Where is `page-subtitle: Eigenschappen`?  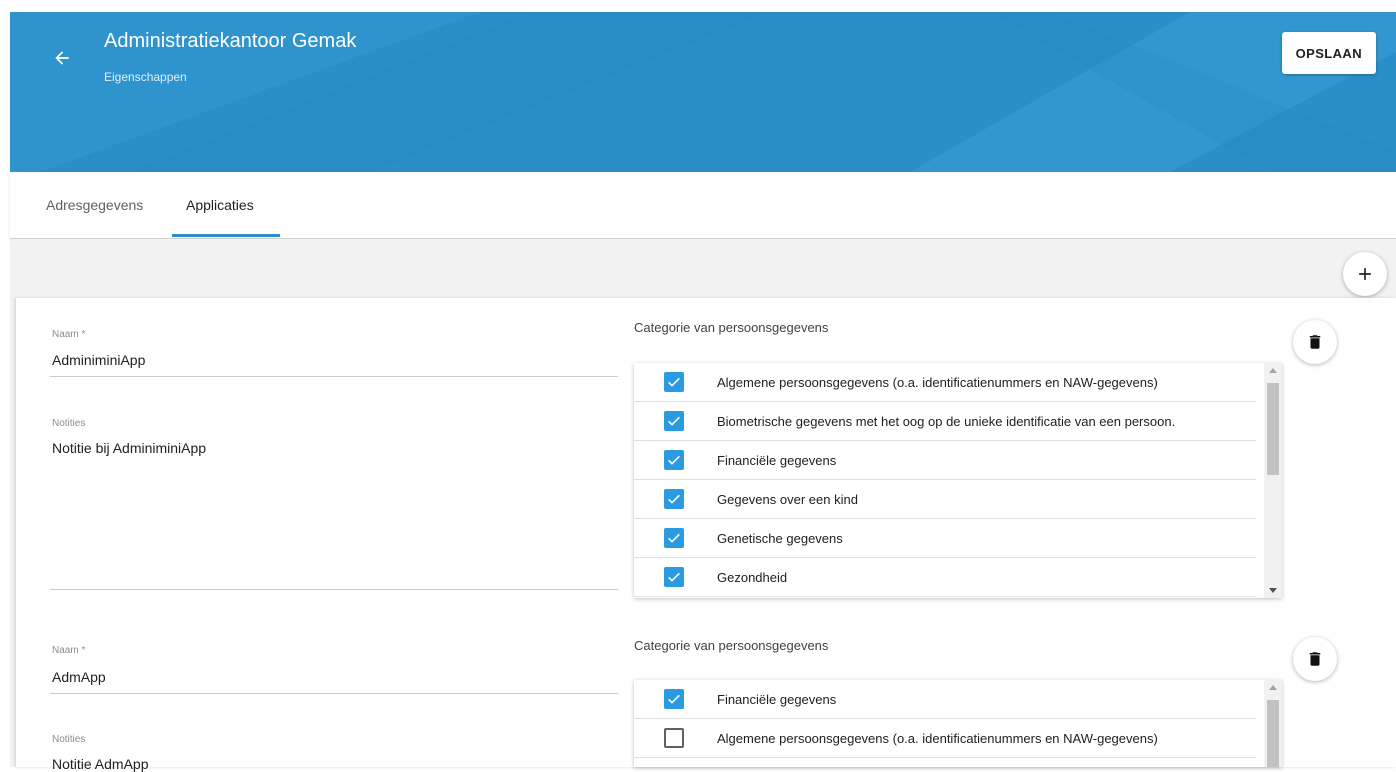
page-subtitle: Eigenschappen is located at coordinates (145, 77).